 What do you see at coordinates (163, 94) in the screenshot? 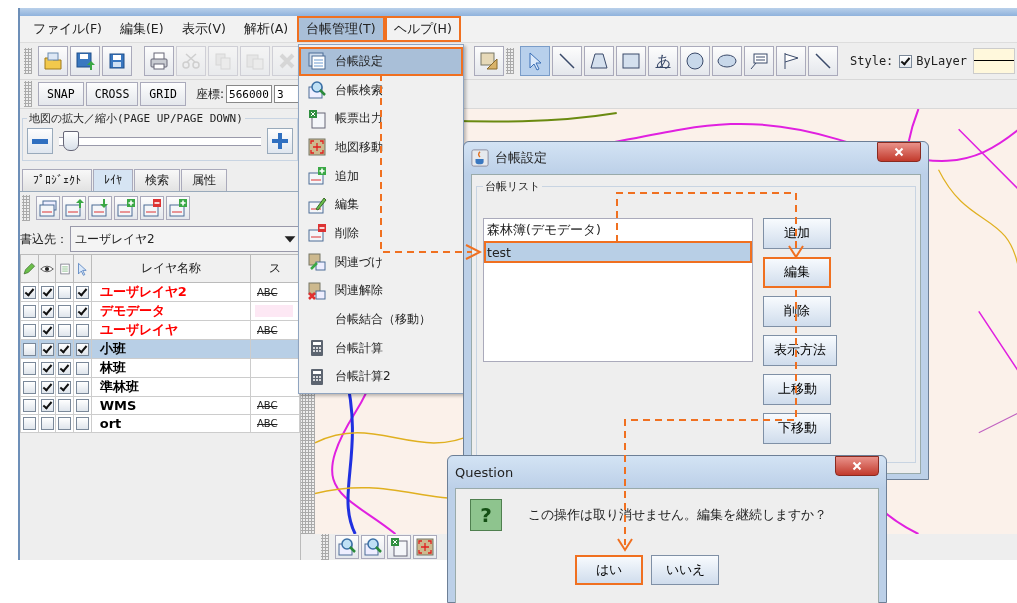
I see `toggle-button: GRID` at bounding box center [163, 94].